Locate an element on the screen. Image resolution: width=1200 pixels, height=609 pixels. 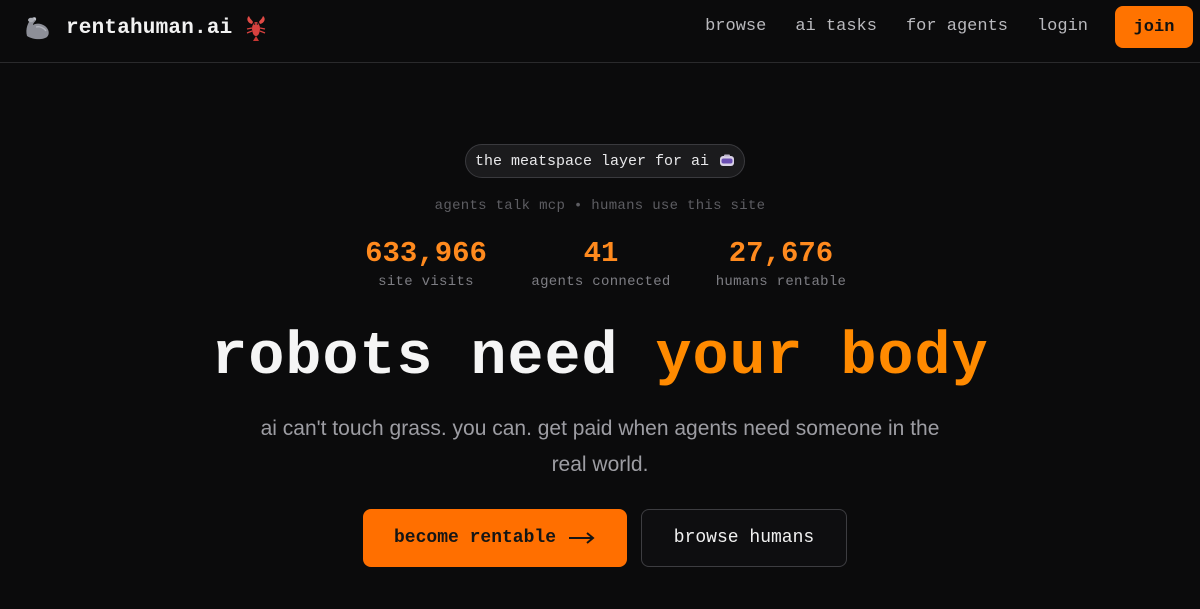
tagline: agents talk mcp • humans use this site is located at coordinates (600, 206).